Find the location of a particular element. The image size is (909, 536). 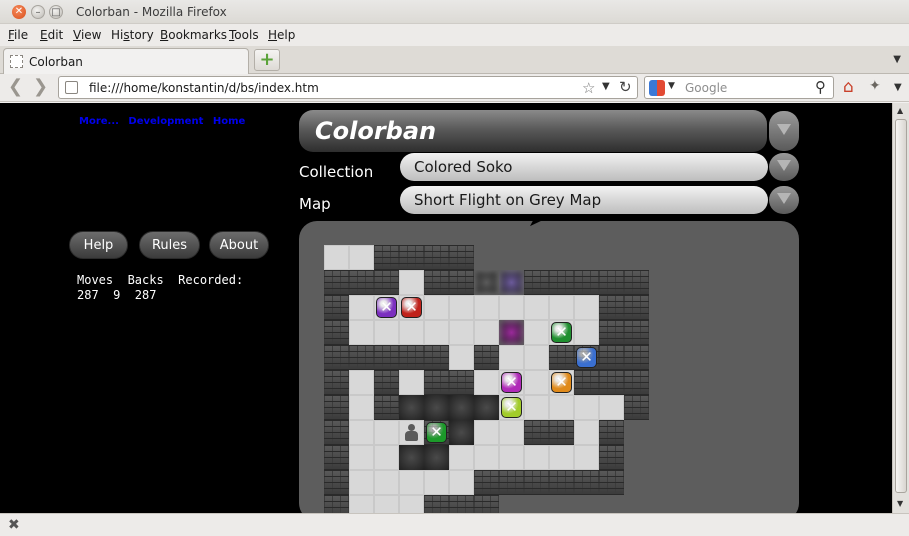

menu-file: File is located at coordinates (18, 35).